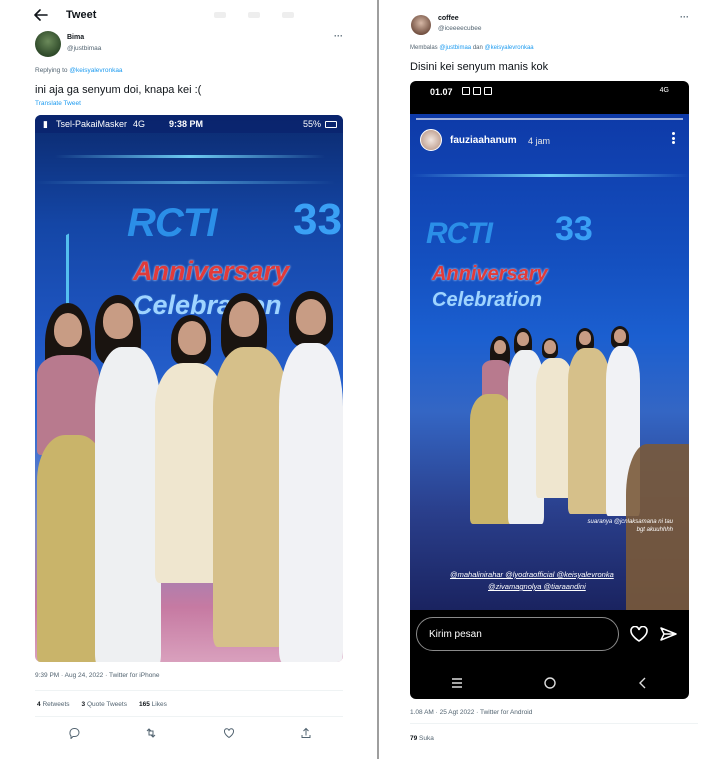 This screenshot has width=720, height=759. What do you see at coordinates (53, 704) in the screenshot?
I see `retweets-stat: 4 Retweets` at bounding box center [53, 704].